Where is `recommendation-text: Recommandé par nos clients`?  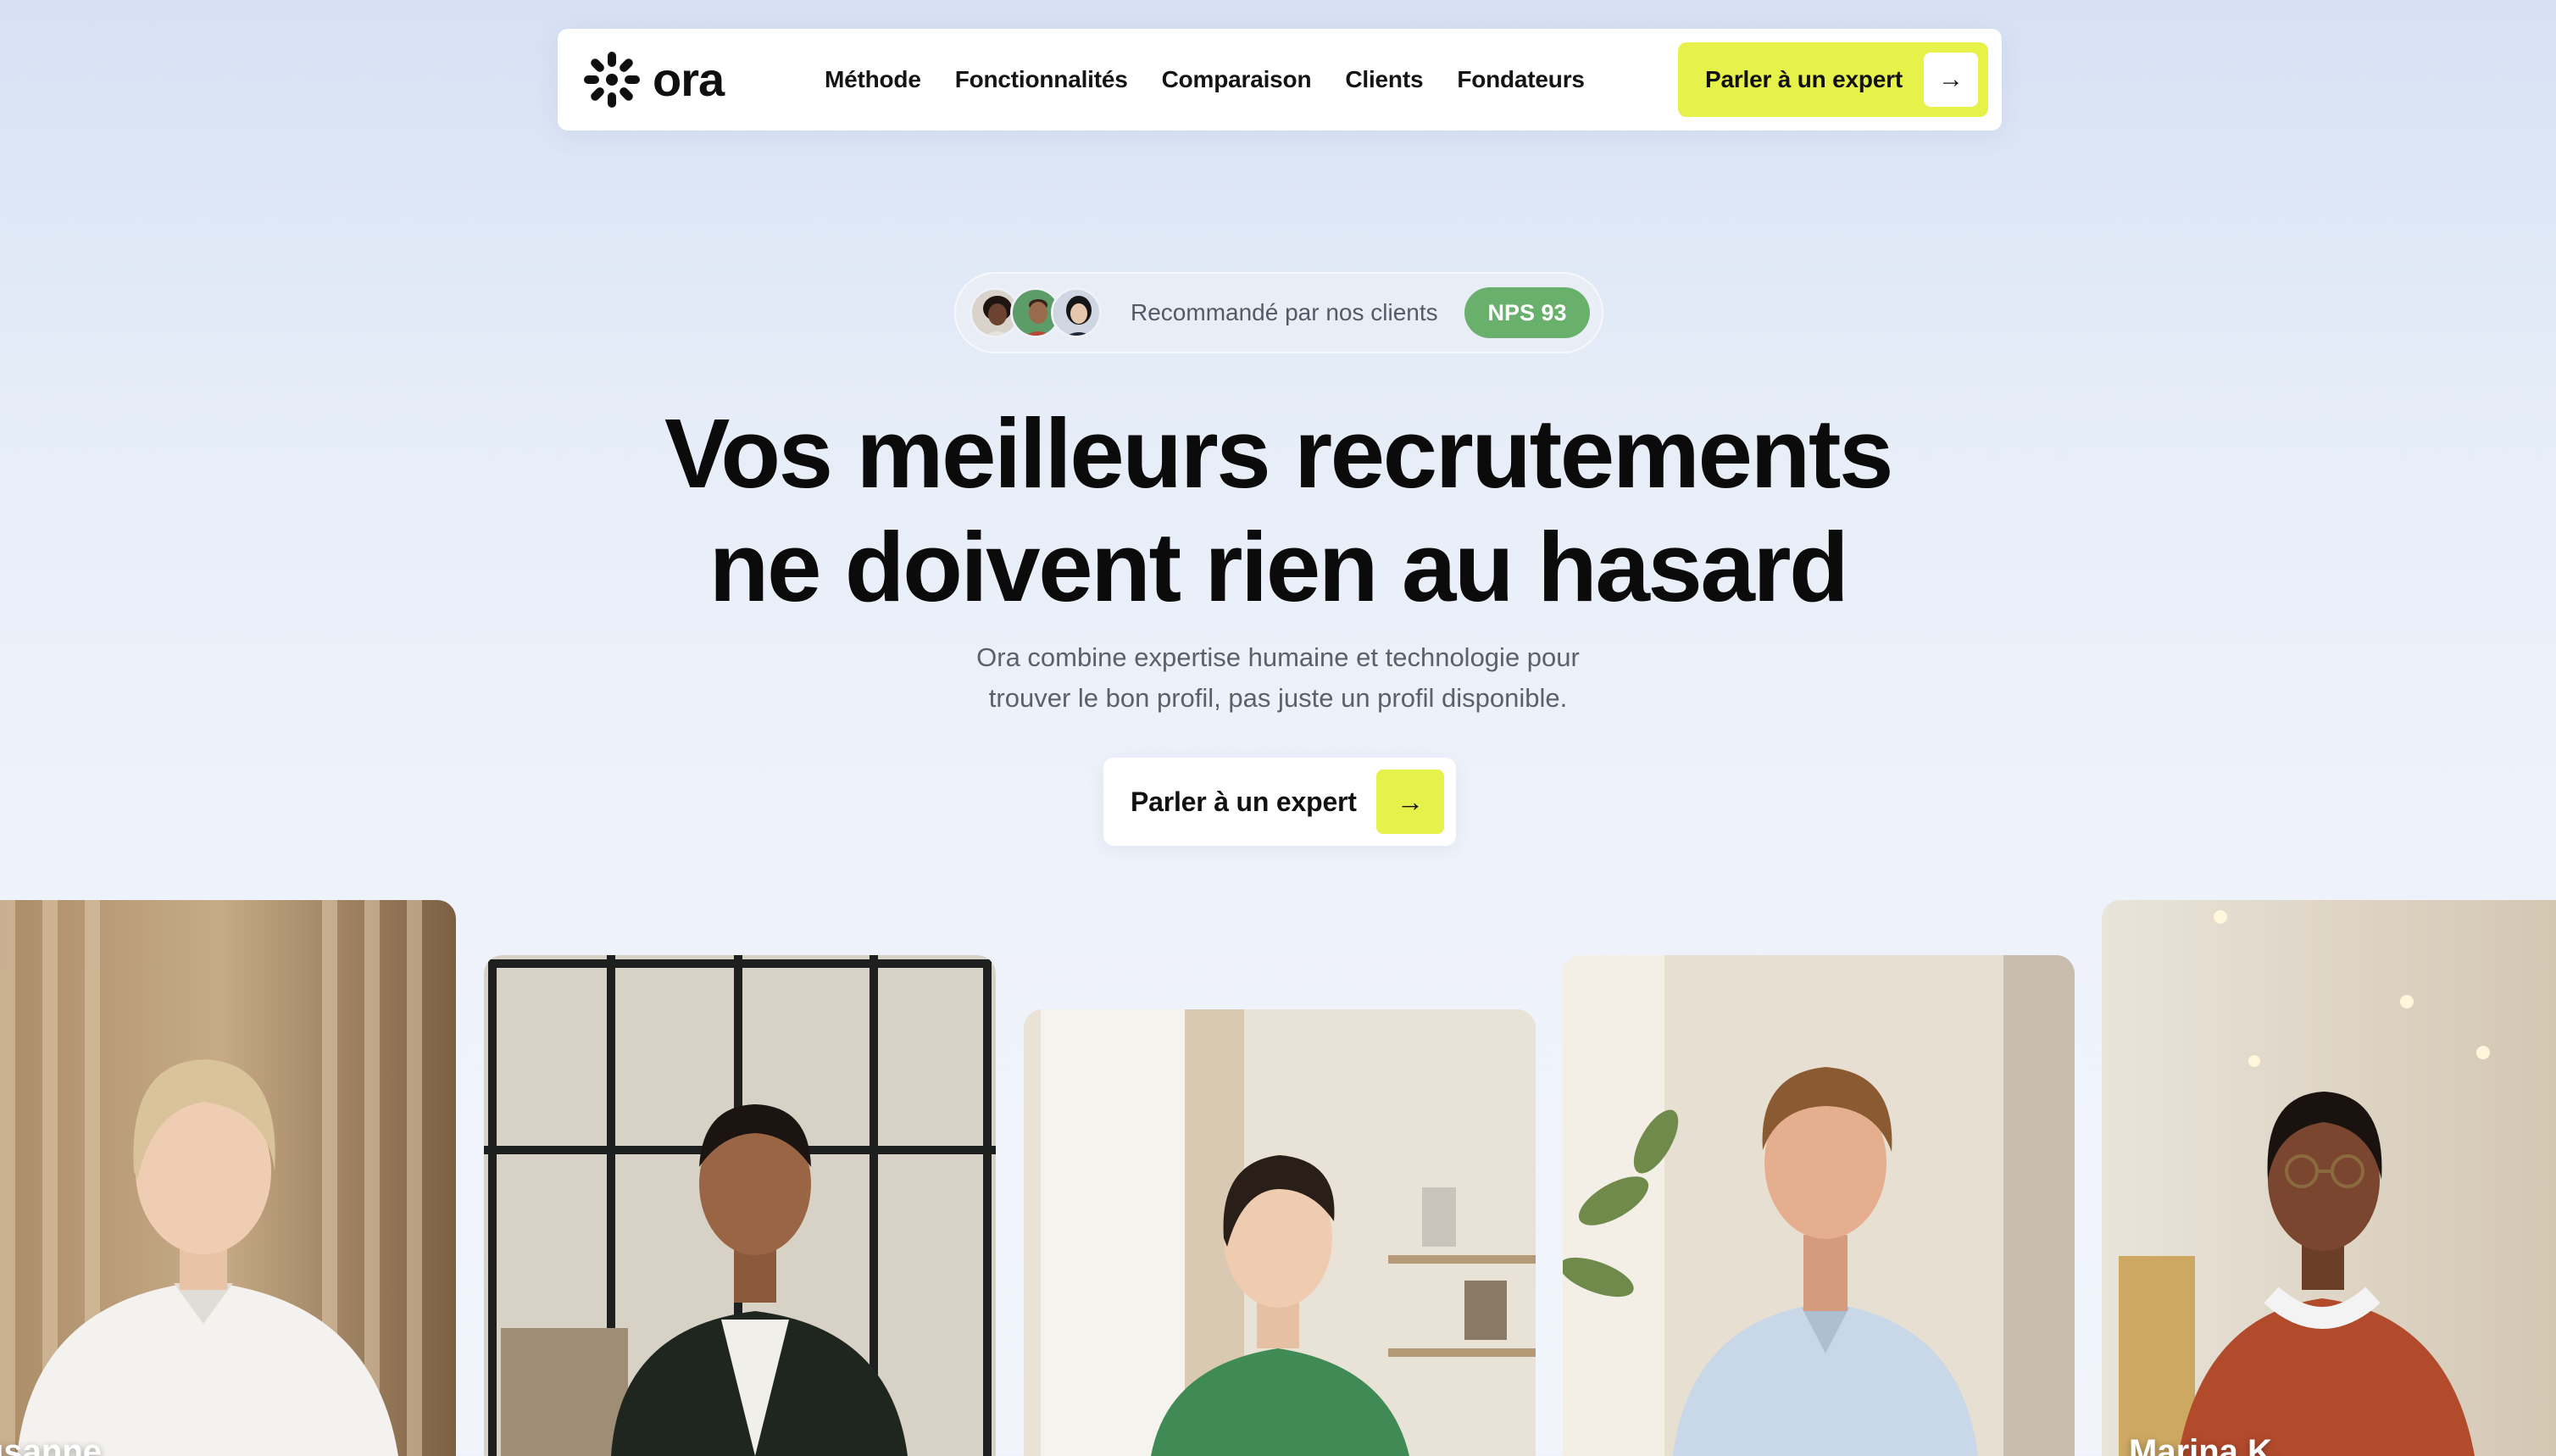
recommendation-text: Recommandé par nos clients is located at coordinates (1284, 312).